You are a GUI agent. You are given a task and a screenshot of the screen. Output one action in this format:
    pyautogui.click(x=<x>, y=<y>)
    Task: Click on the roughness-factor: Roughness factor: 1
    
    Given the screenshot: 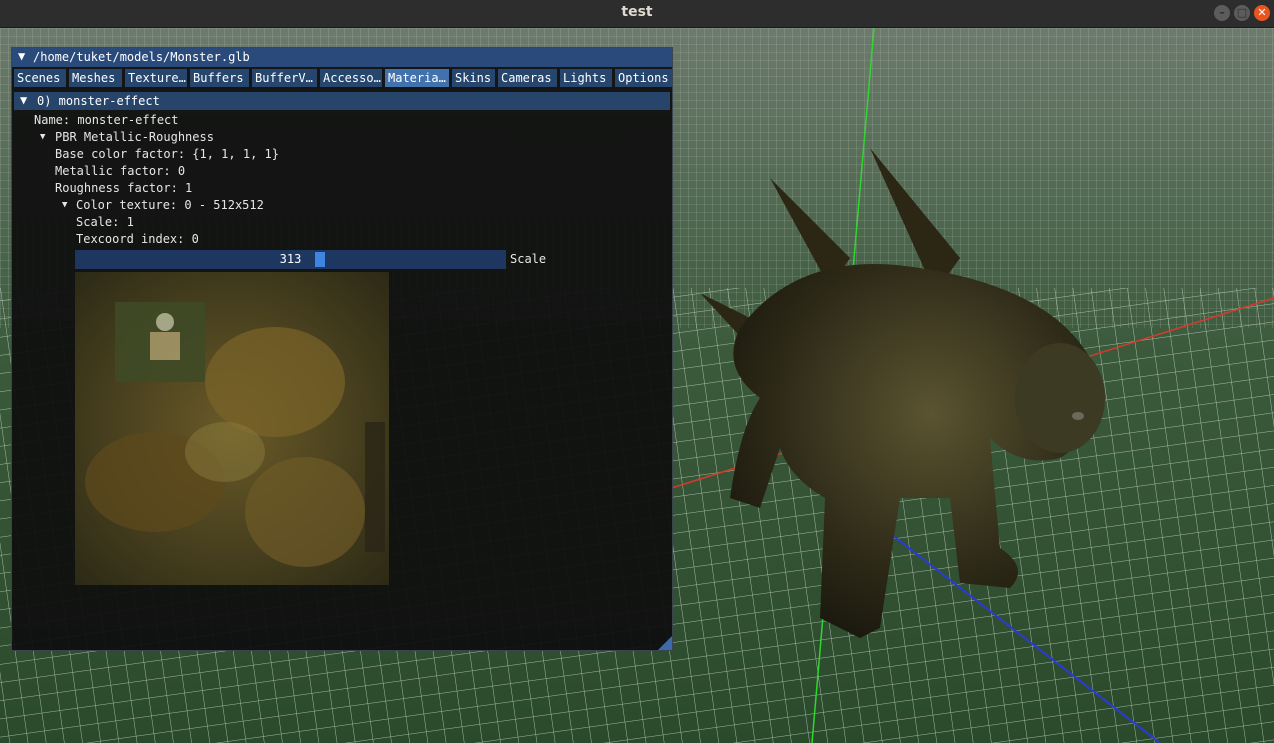 What is the action you would take?
    pyautogui.click(x=124, y=188)
    